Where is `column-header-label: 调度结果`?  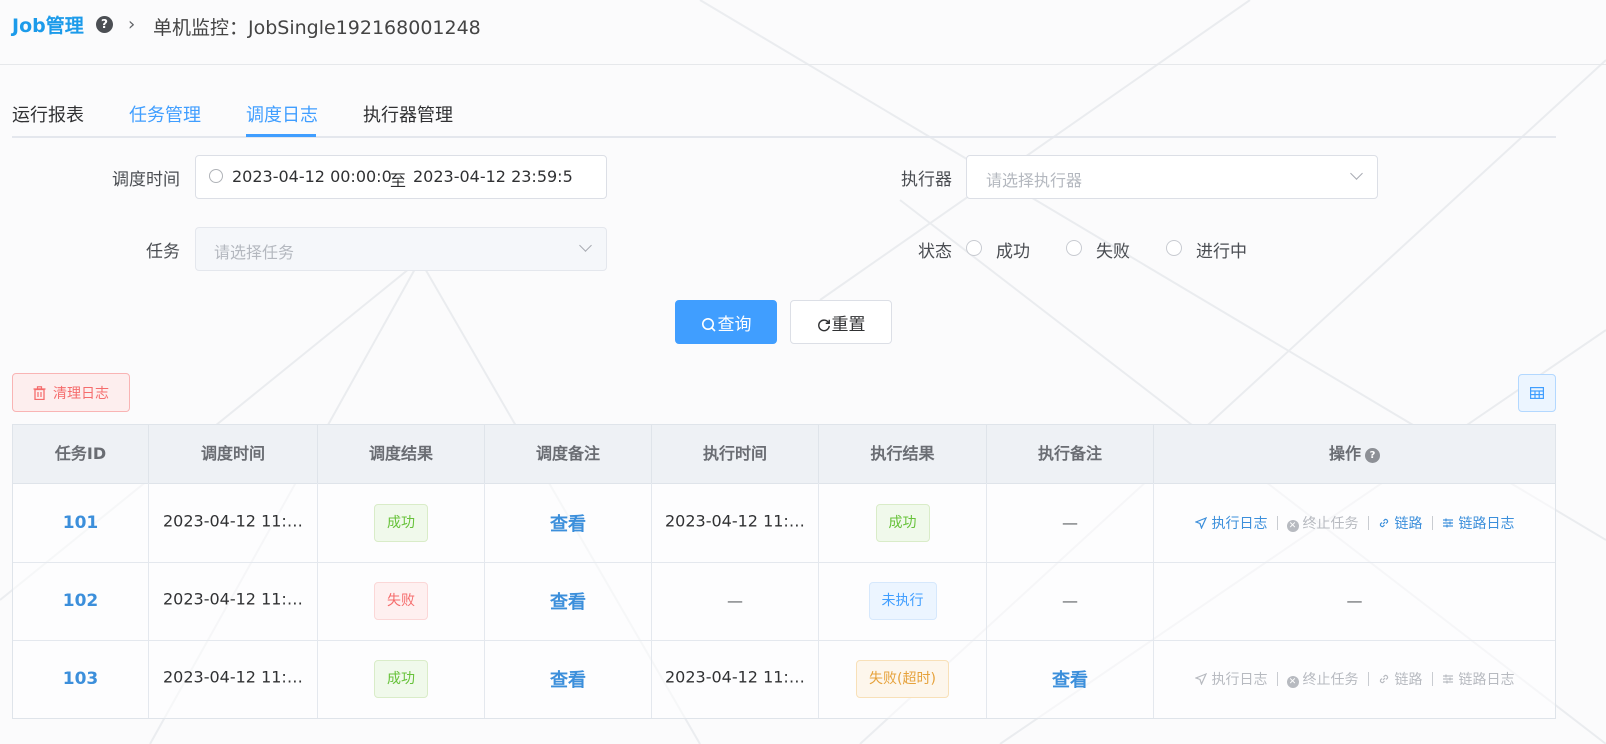
column-header-label: 调度结果 is located at coordinates (400, 453).